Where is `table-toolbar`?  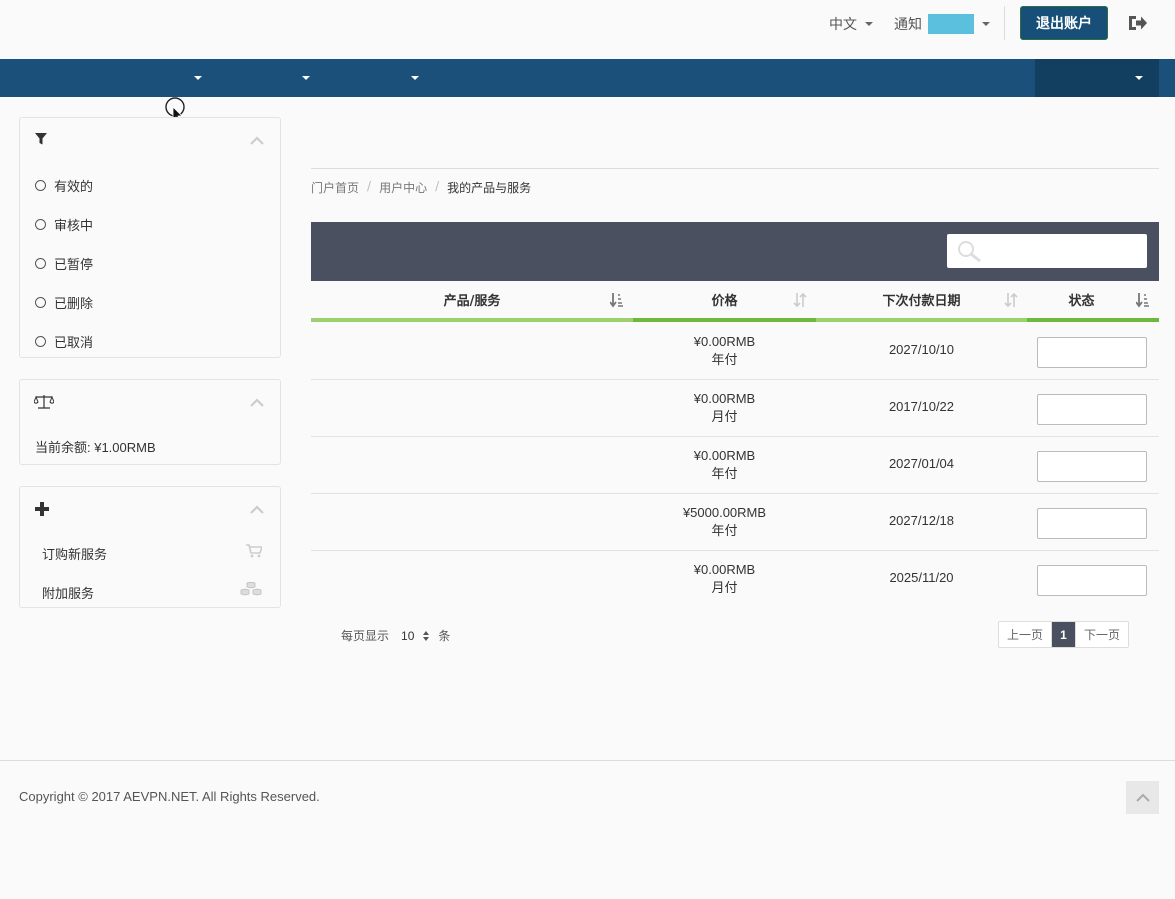 table-toolbar is located at coordinates (735, 251).